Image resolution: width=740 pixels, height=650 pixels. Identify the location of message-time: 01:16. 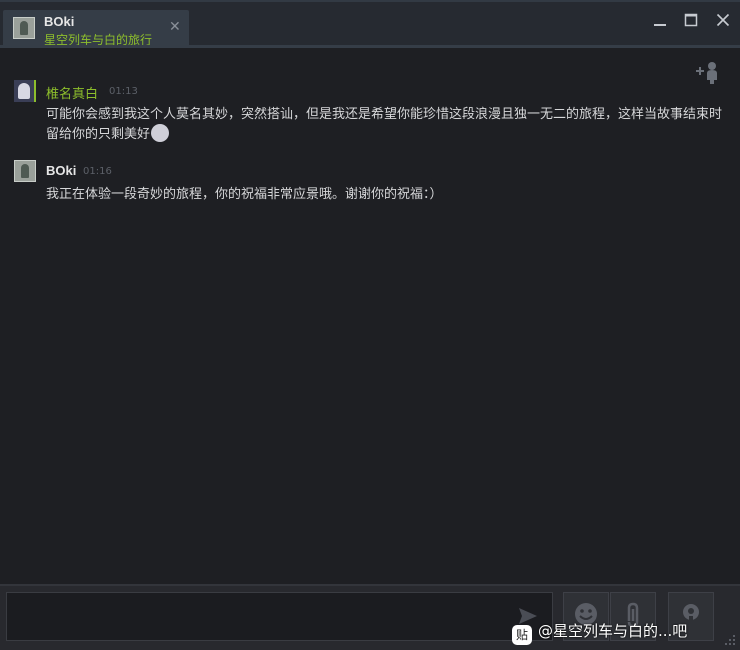
(97, 171).